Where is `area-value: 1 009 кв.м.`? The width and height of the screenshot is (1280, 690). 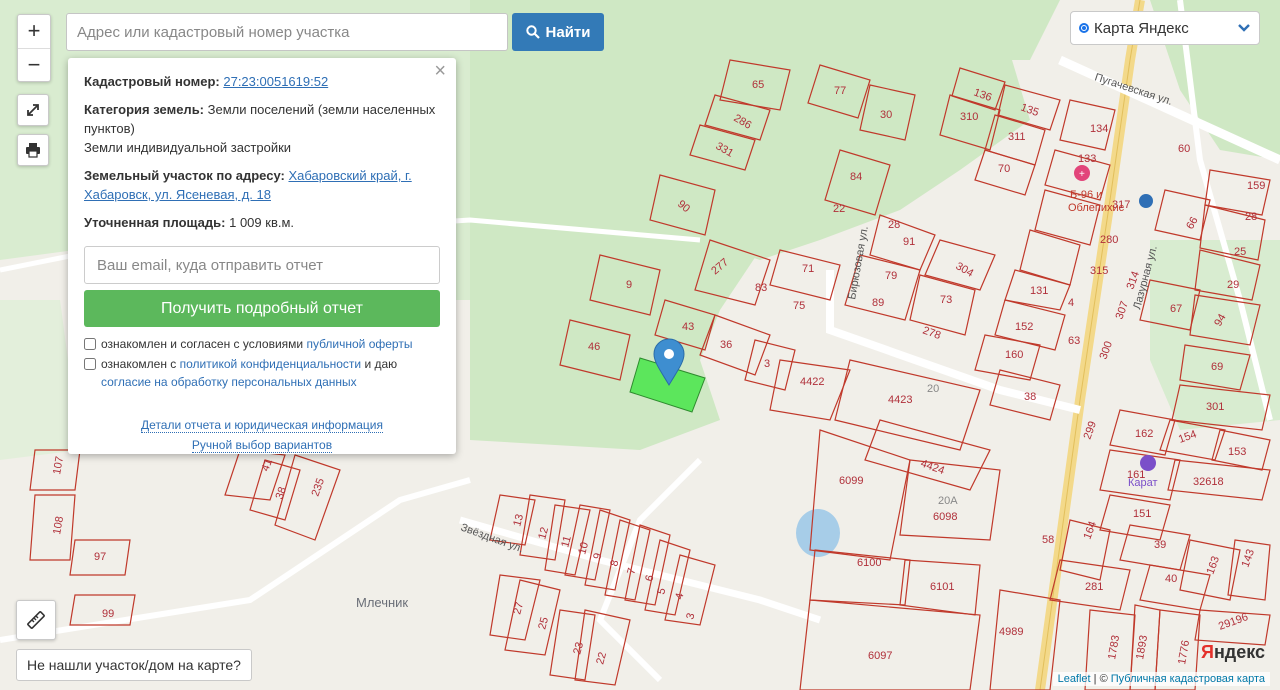
area-value: 1 009 кв.м. is located at coordinates (262, 222).